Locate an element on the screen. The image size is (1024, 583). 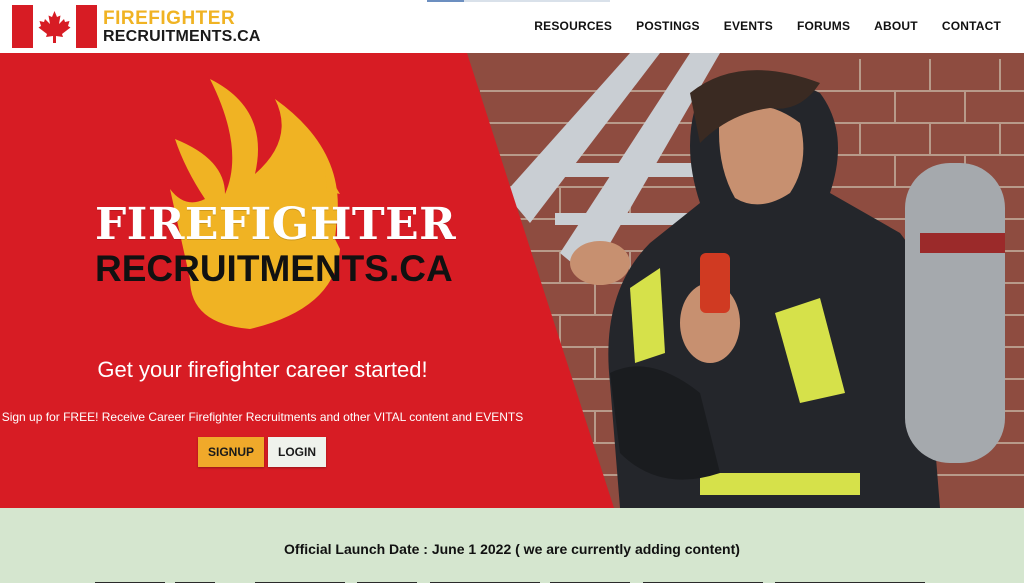
hero-logo-title: FIREFIGHTER is located at coordinates (276, 224).